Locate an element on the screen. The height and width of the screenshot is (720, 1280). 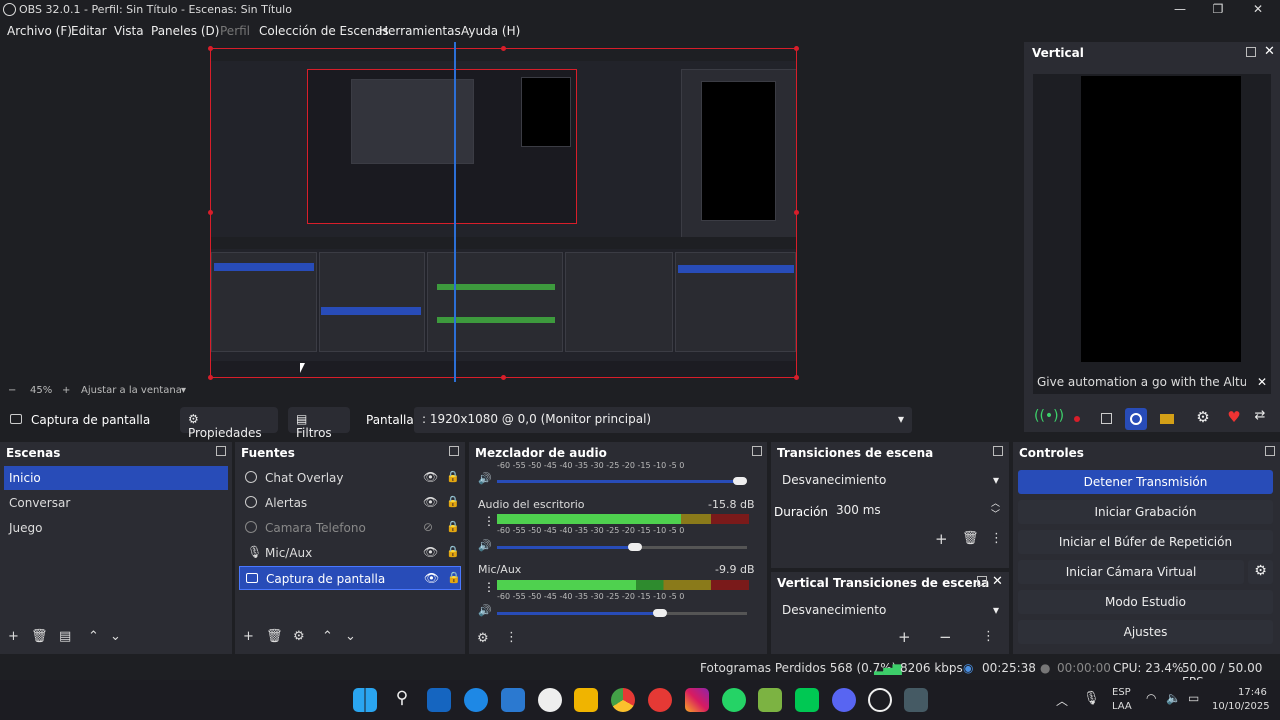
spin-icon: ︿ ﹀ is located at coordinates (995, 510).